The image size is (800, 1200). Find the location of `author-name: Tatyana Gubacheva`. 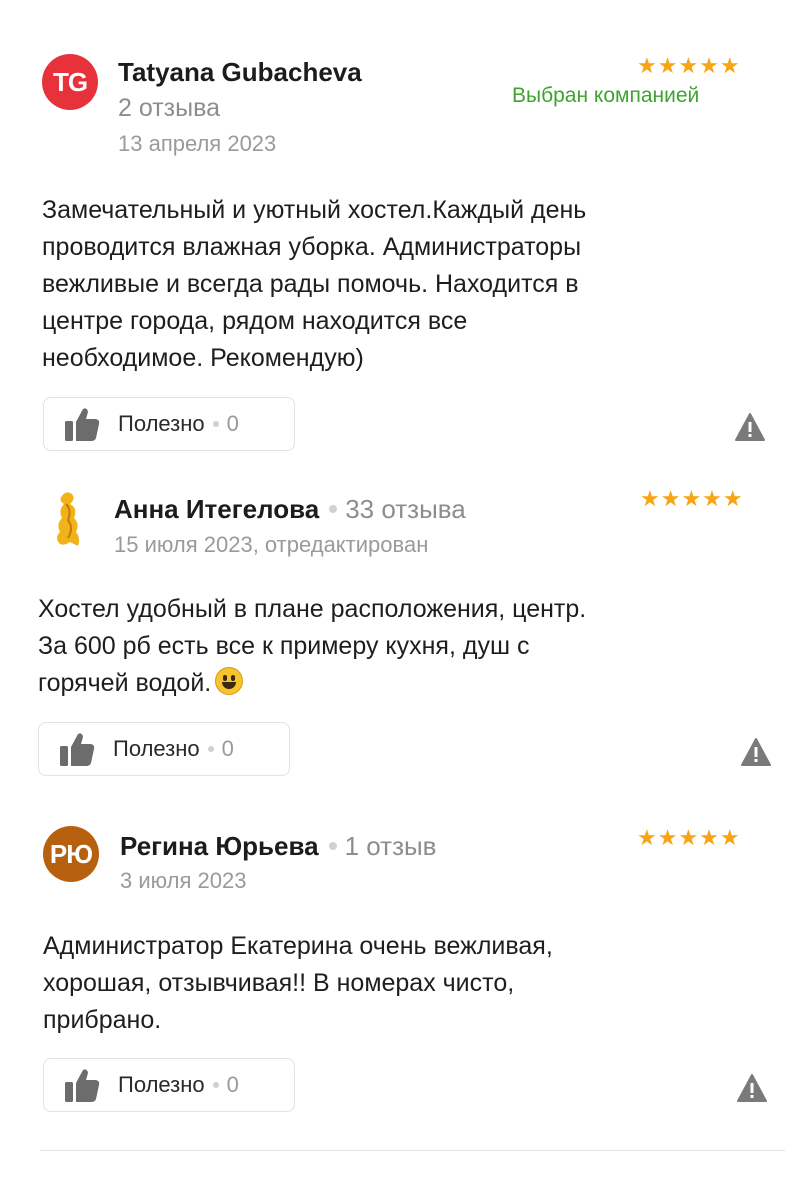

author-name: Tatyana Gubacheva is located at coordinates (240, 72).